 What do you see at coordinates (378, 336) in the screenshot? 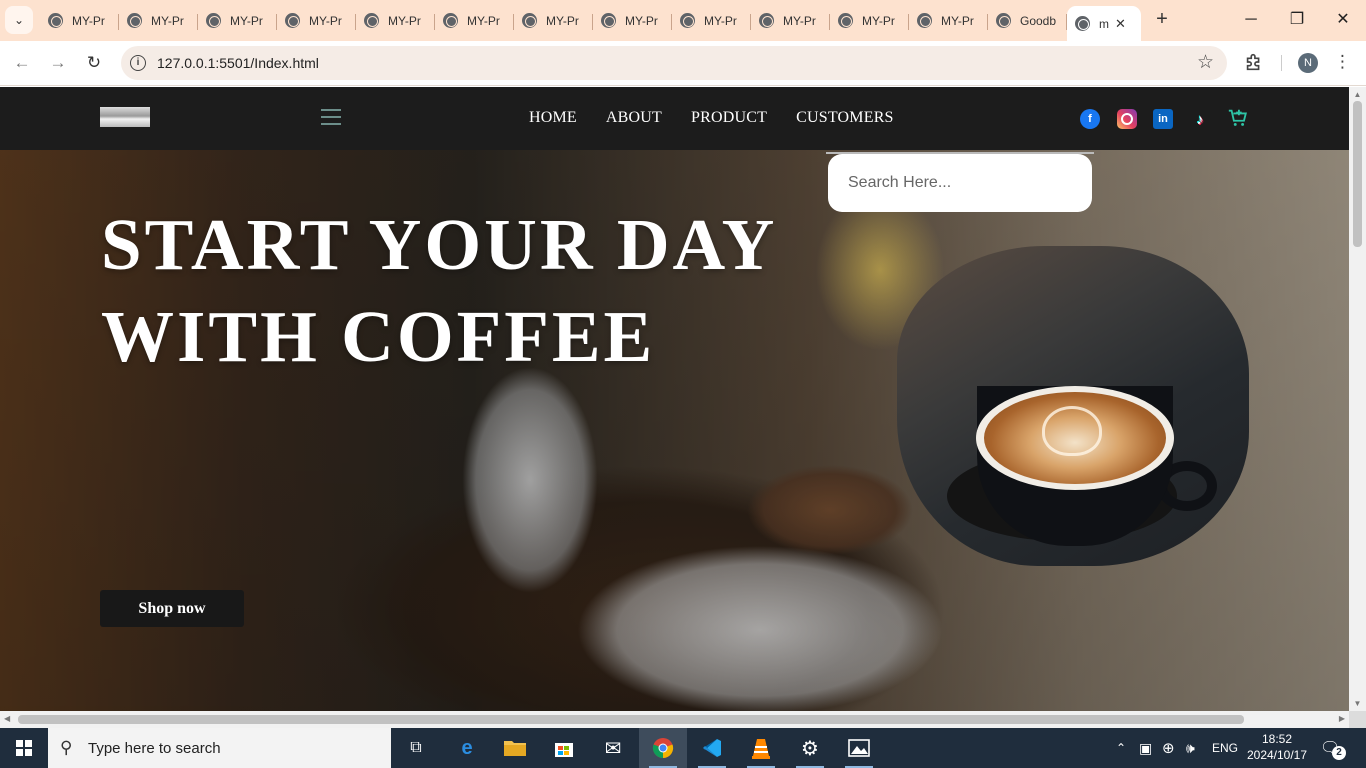
I see `hero-headline-line2: WITH COFFEE` at bounding box center [378, 336].